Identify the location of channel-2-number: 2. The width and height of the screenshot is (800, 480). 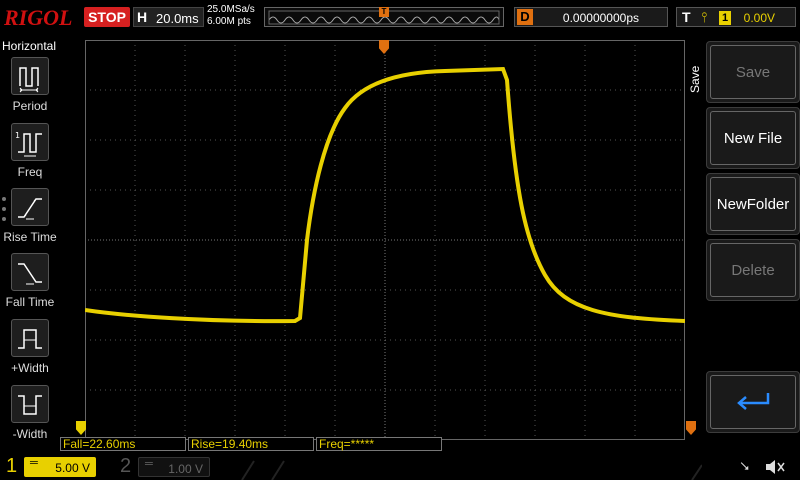
(126, 466).